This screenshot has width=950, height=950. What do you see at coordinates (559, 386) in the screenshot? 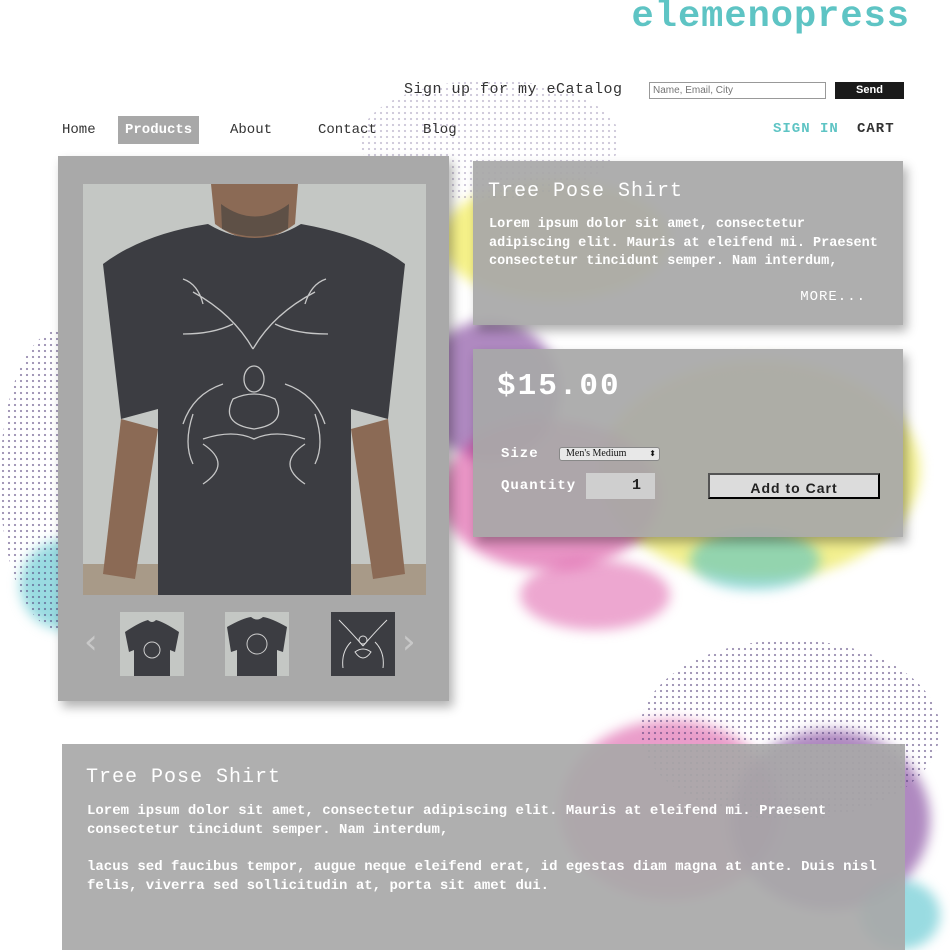
I see `product-price: $15.00` at bounding box center [559, 386].